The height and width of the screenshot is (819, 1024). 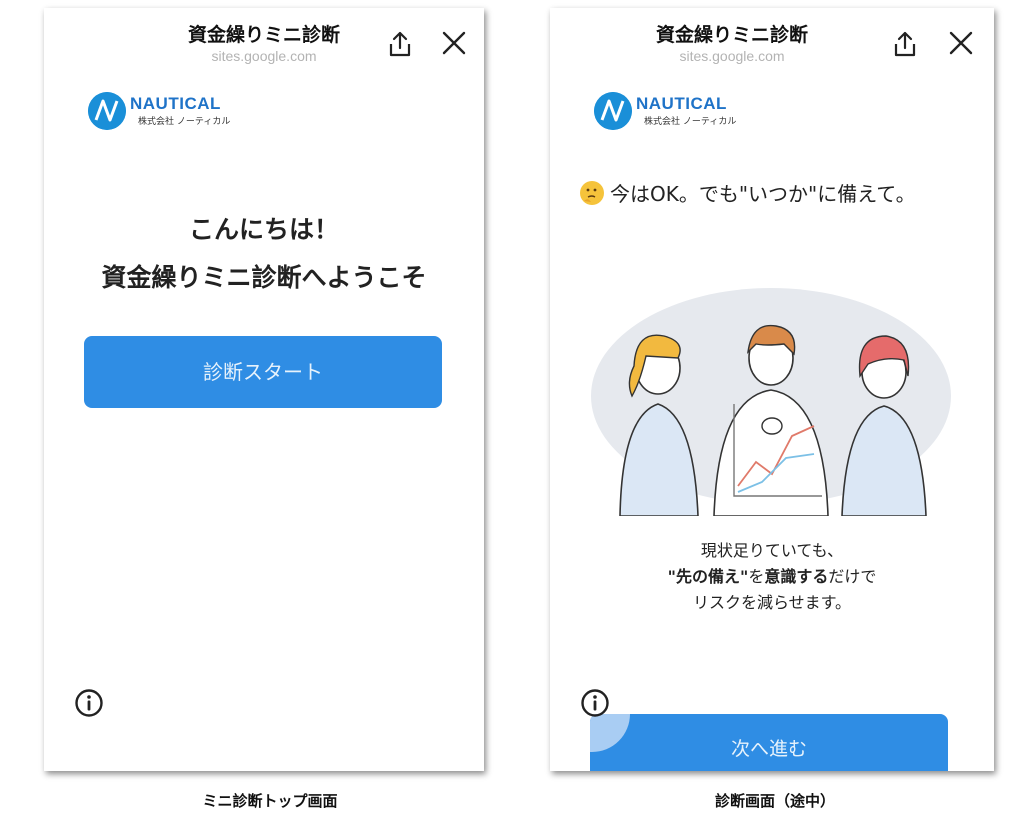 I want to click on description-emphasis-2: 意識する, so click(x=796, y=576).